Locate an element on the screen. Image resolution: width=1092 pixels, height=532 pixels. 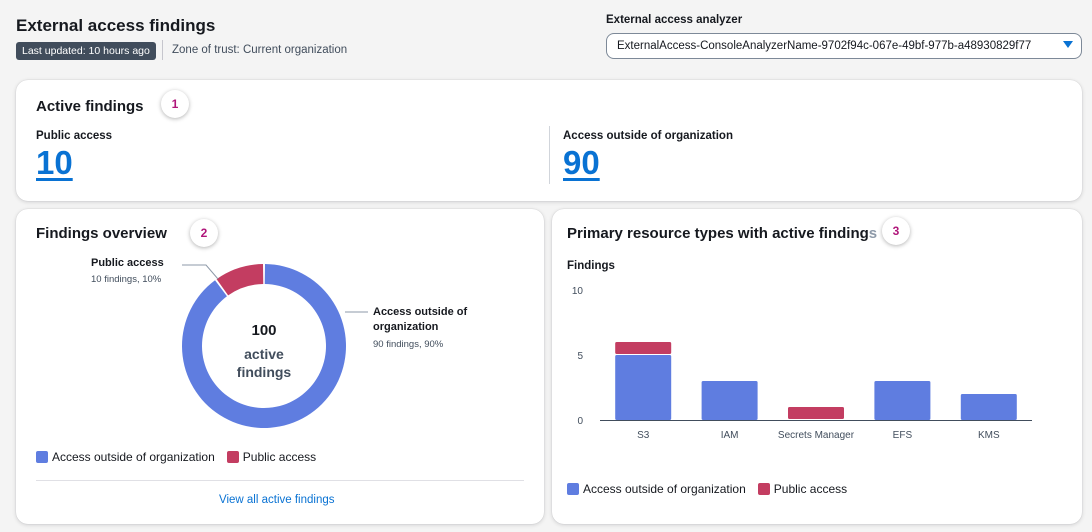
y-tick-label: 10 is located at coordinates (578, 291).